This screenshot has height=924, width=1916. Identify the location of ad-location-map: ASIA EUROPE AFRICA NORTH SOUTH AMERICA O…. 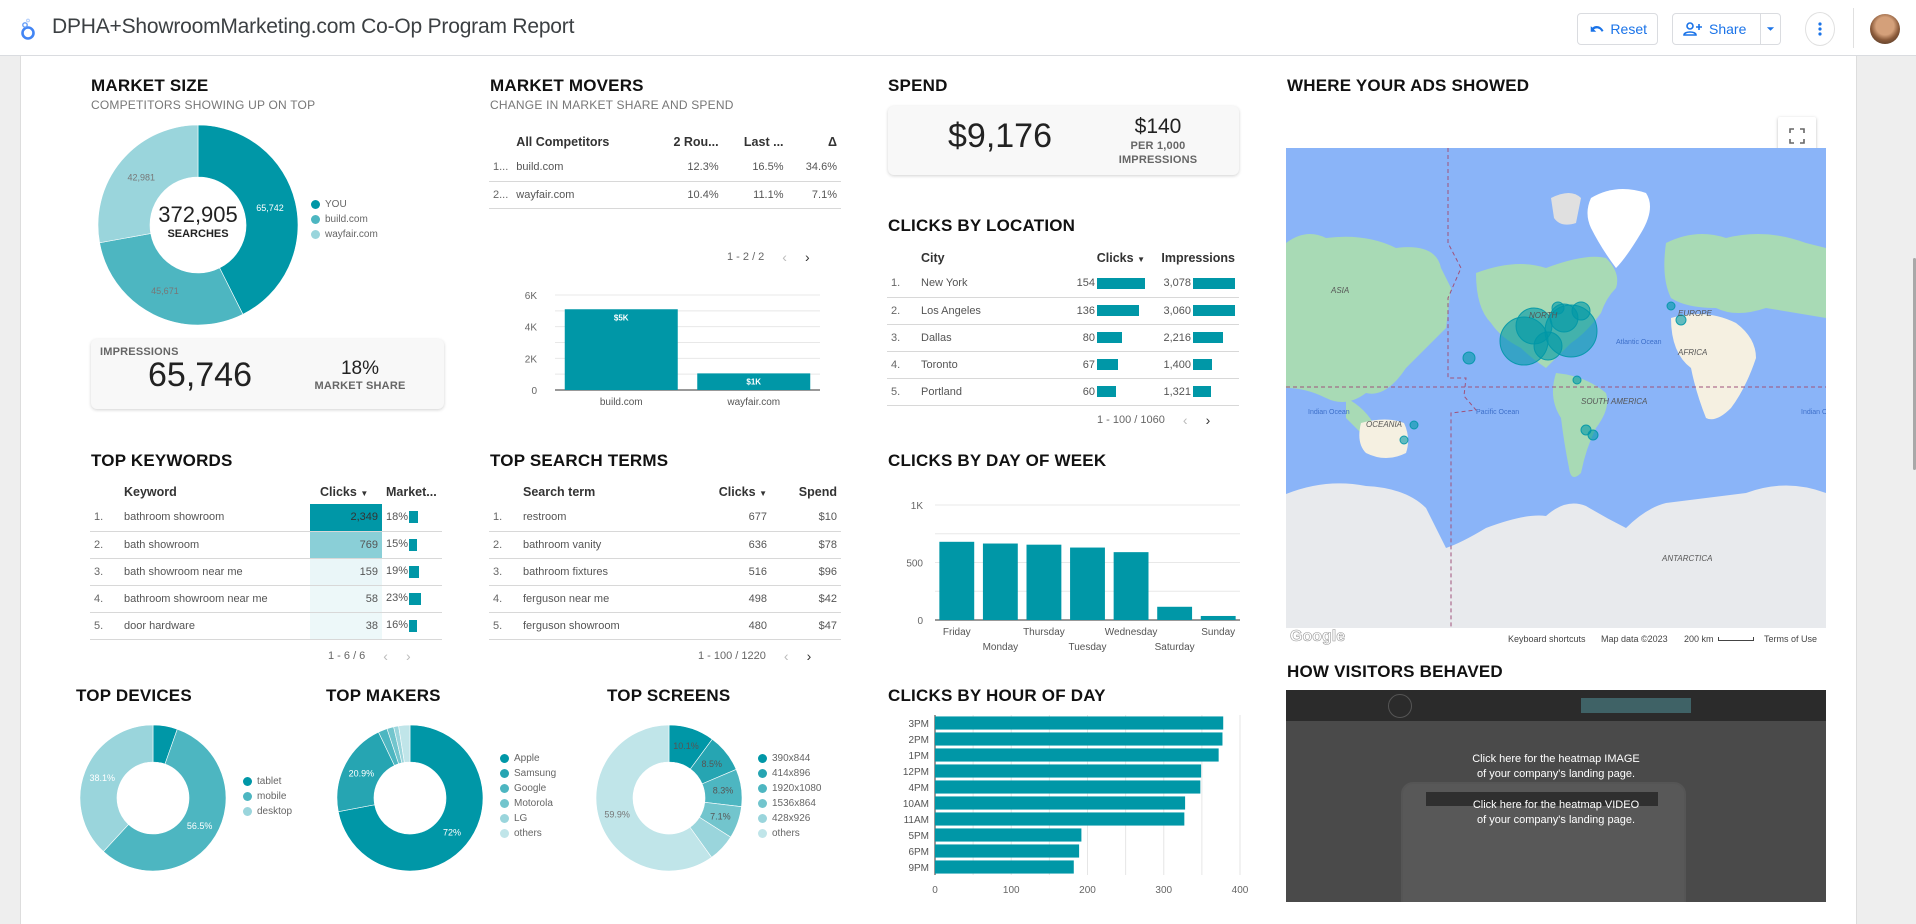
(1556, 388).